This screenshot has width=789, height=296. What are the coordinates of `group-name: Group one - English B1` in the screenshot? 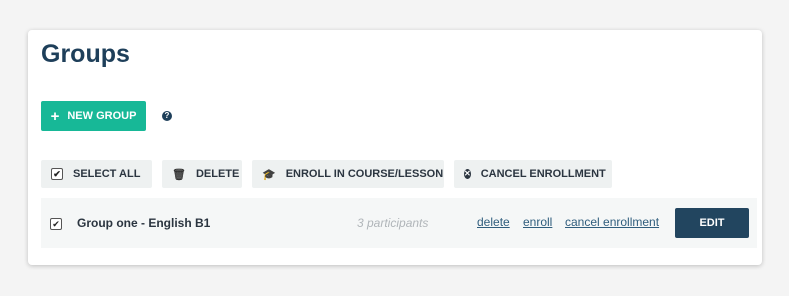 It's located at (144, 223).